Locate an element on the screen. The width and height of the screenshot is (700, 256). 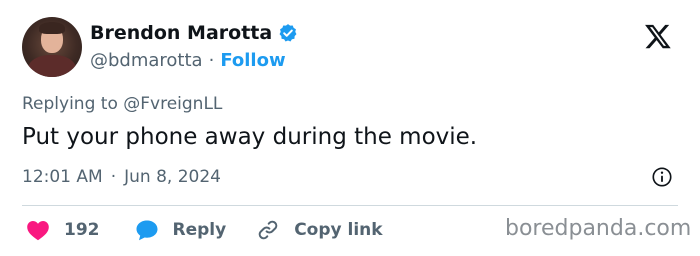
author-handle-row: @bdmarotta · Follow is located at coordinates (188, 60).